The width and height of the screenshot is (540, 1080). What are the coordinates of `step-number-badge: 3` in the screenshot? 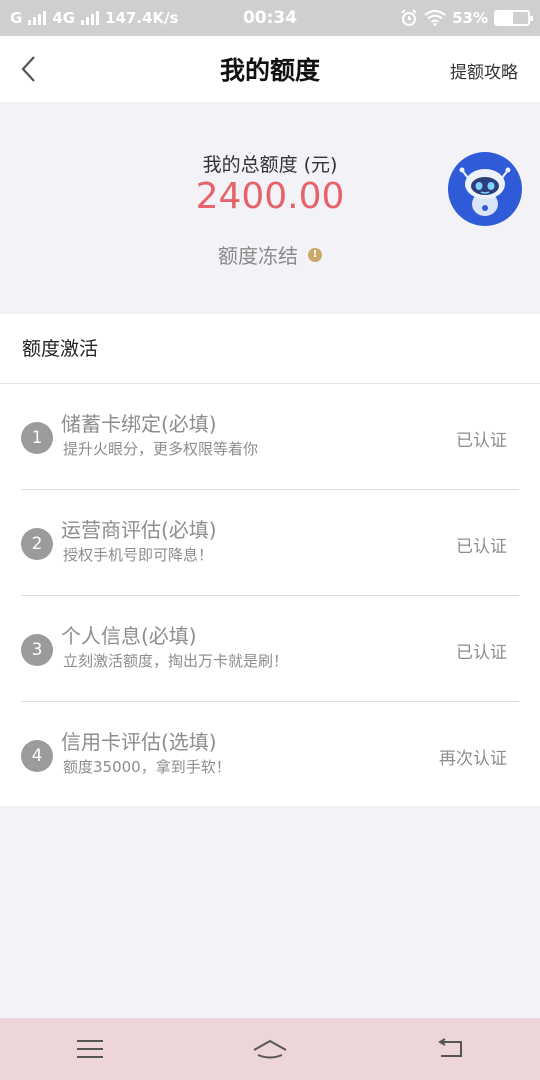 It's located at (37, 650).